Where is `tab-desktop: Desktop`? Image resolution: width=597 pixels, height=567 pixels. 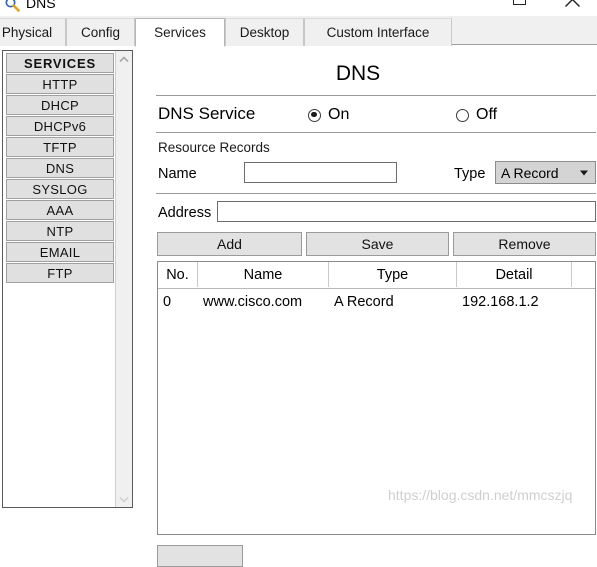
tab-desktop: Desktop is located at coordinates (264, 32).